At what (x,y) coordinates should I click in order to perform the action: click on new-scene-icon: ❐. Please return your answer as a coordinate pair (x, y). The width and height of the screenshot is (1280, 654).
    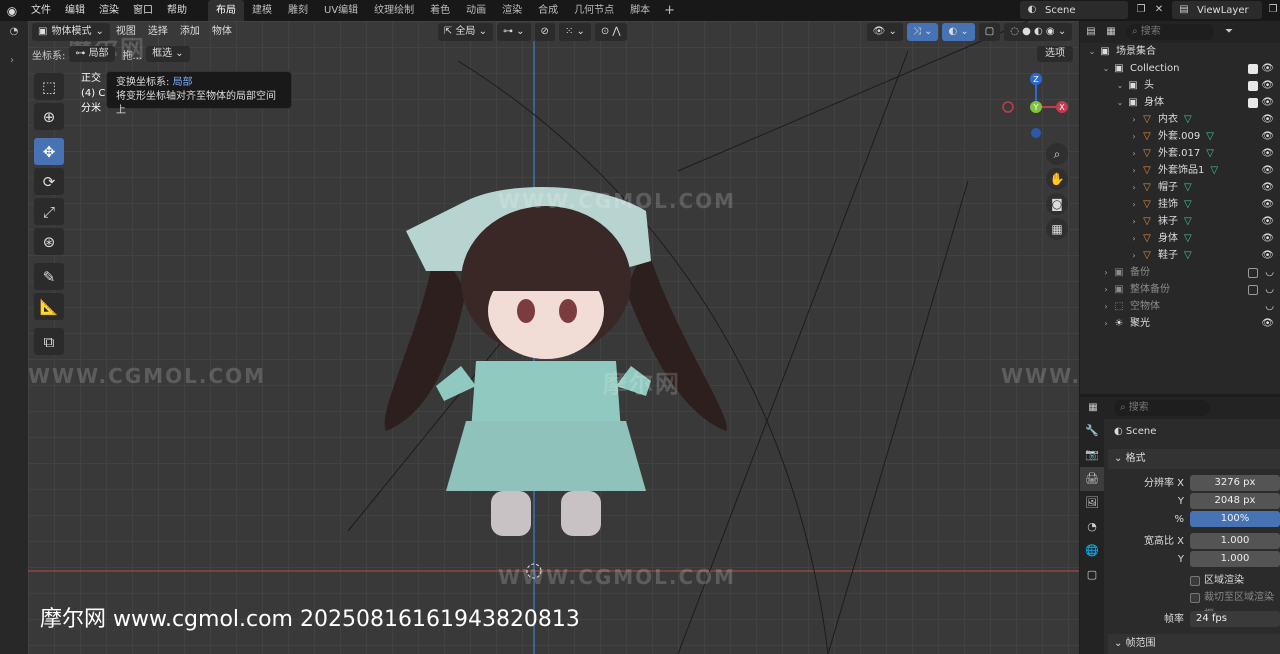
    Looking at the image, I should click on (1141, 10).